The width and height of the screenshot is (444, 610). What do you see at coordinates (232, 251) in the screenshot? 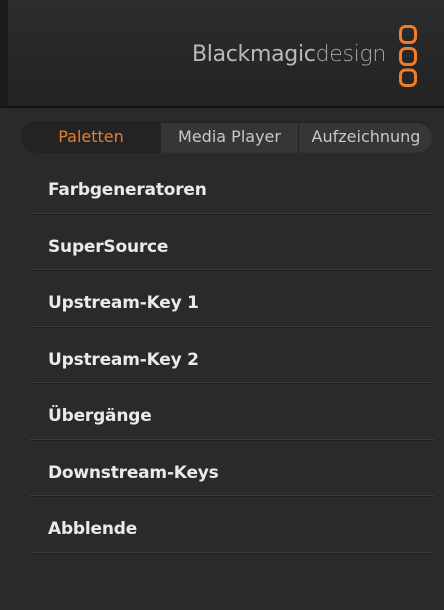
I see `palette-item-supersource: SuperSource` at bounding box center [232, 251].